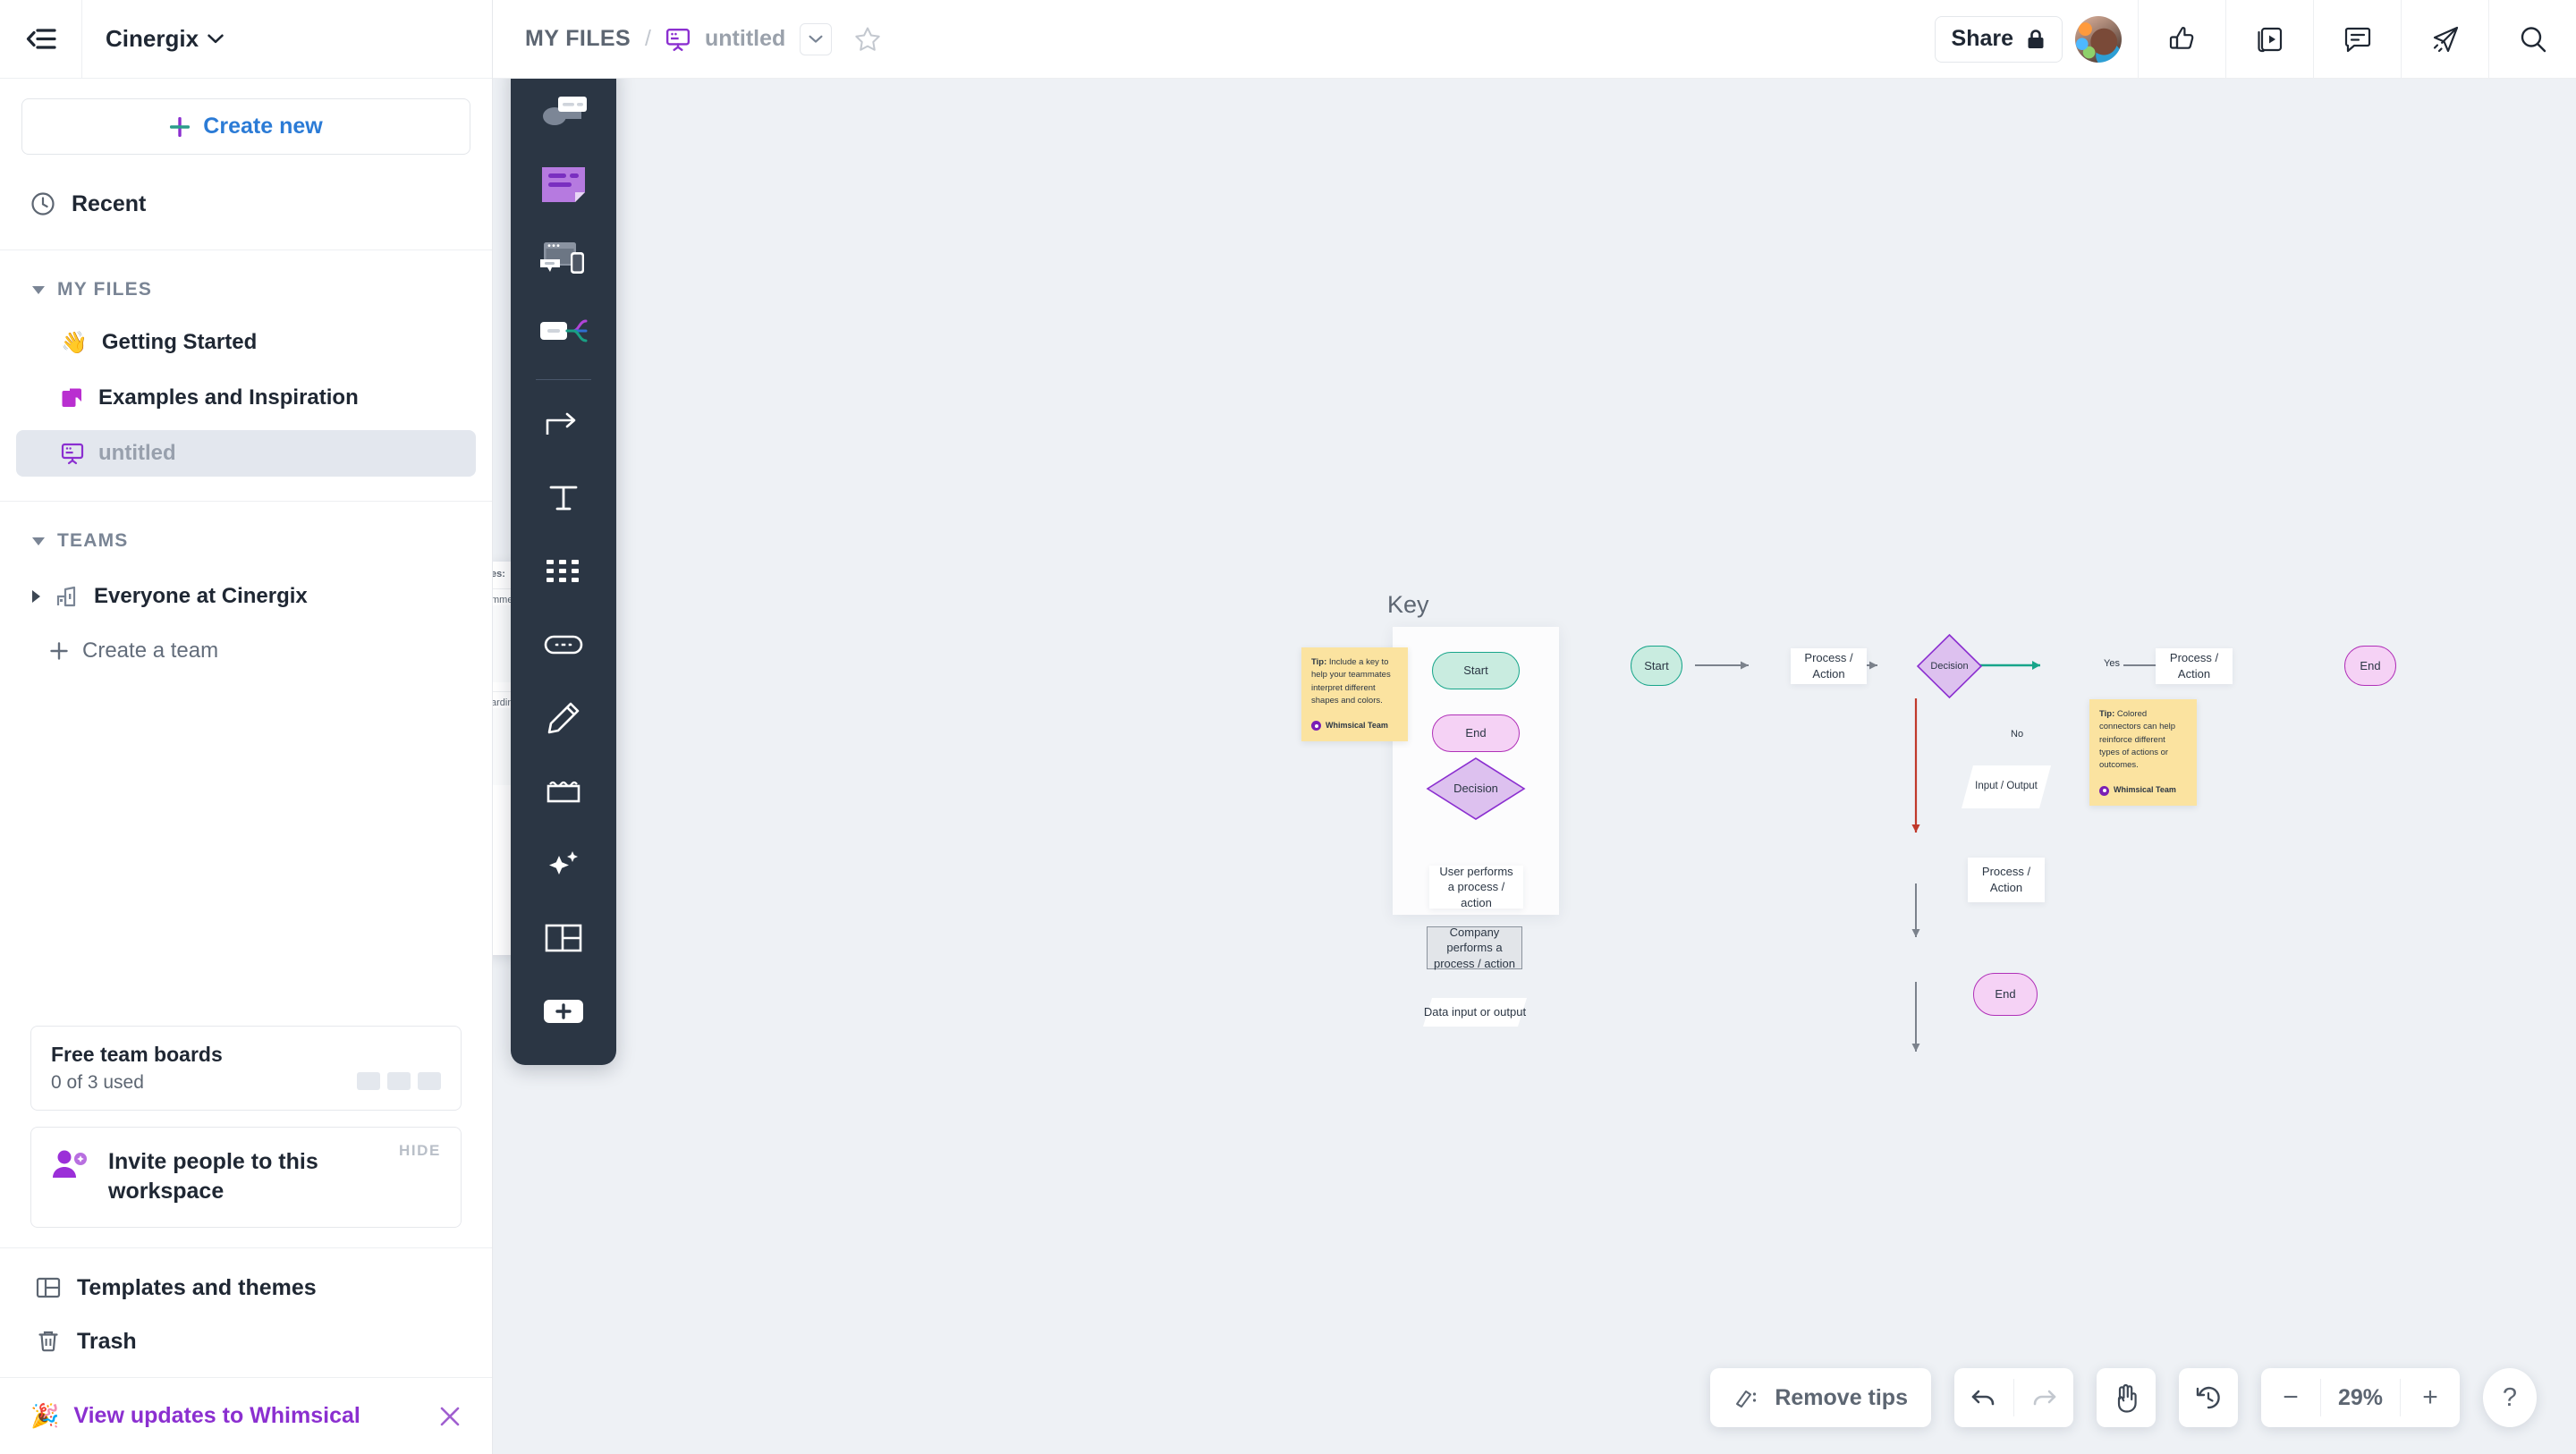  What do you see at coordinates (67, 597) in the screenshot?
I see `company-icon` at bounding box center [67, 597].